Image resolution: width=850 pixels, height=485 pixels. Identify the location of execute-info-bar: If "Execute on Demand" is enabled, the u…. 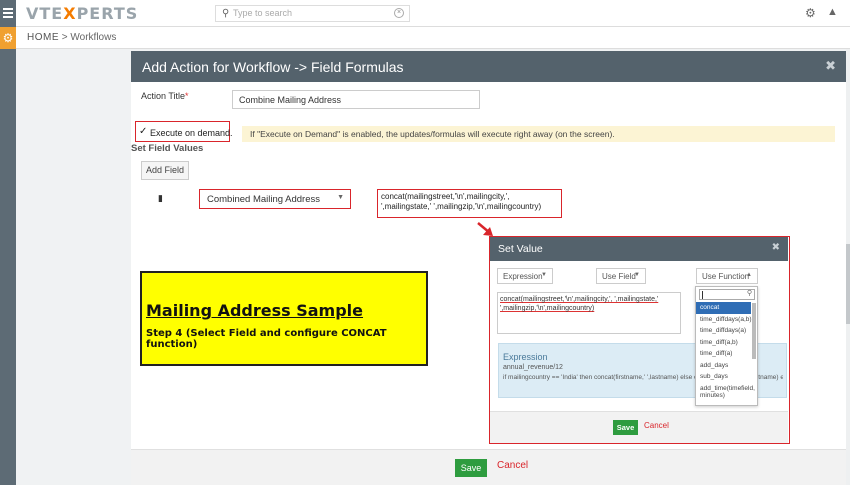
(538, 134).